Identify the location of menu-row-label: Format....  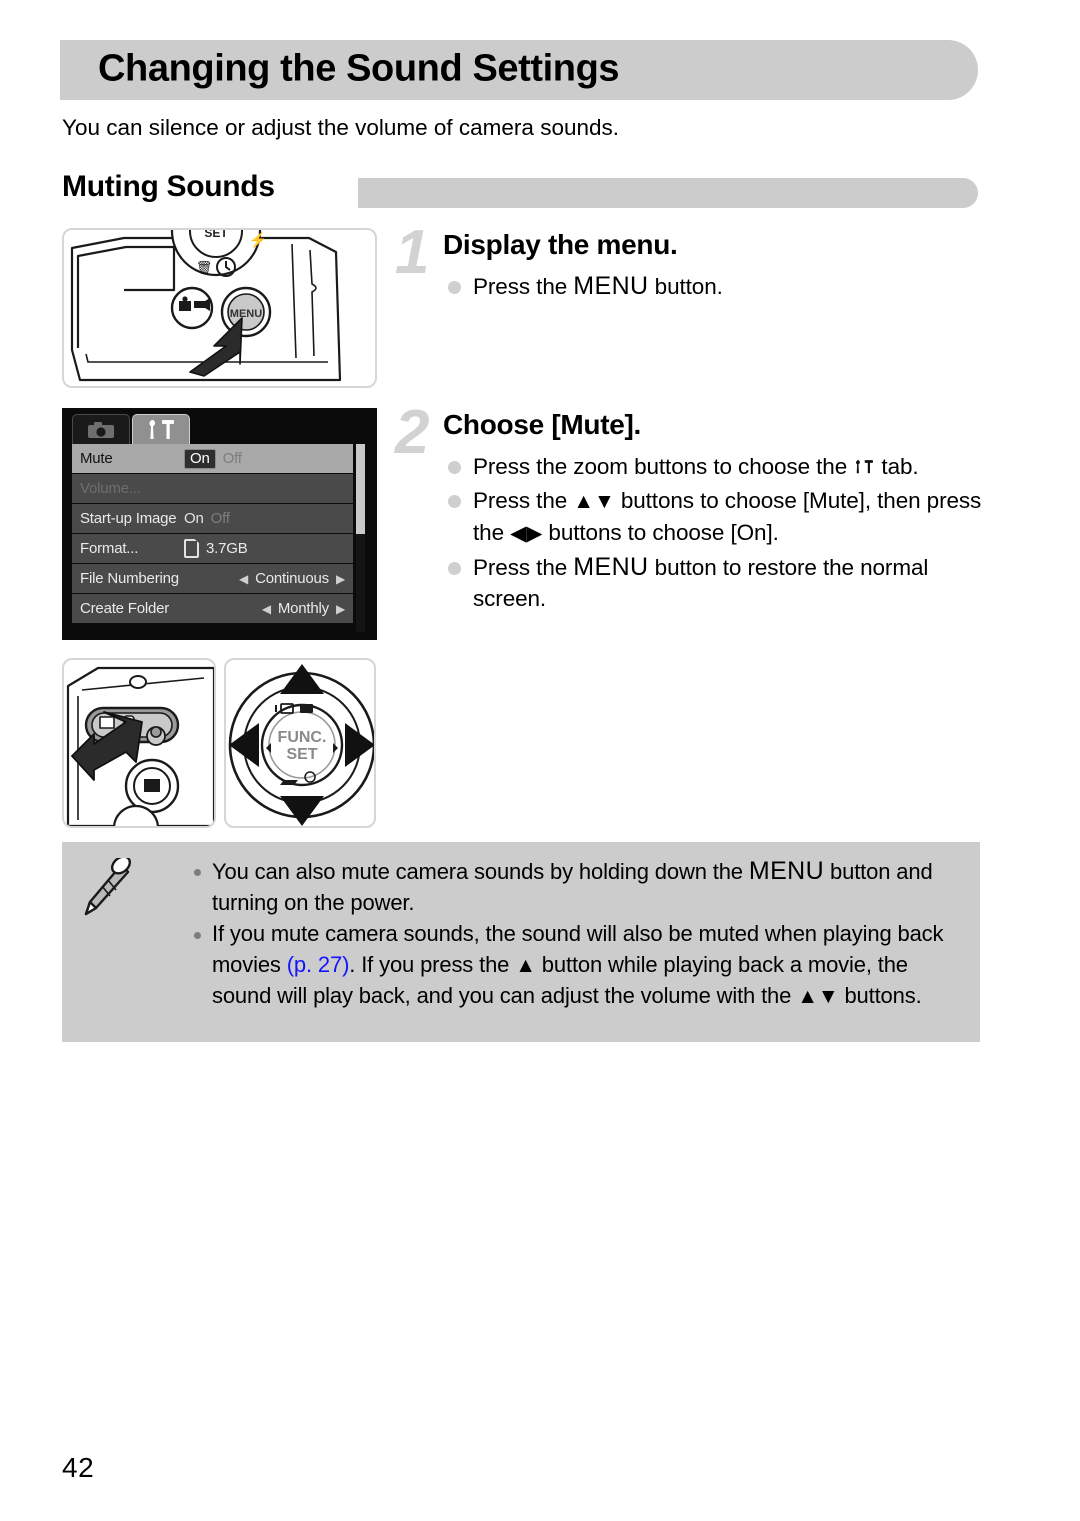
(109, 548).